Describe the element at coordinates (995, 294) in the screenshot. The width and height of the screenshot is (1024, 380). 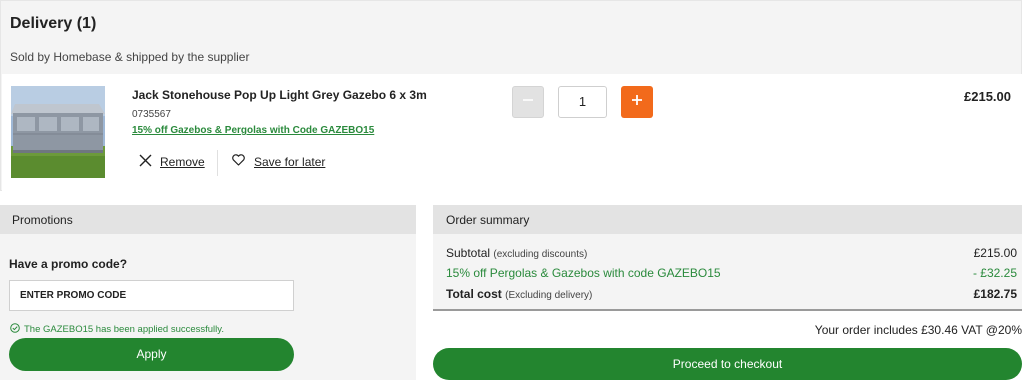
I see `total-value: £182.75` at that location.